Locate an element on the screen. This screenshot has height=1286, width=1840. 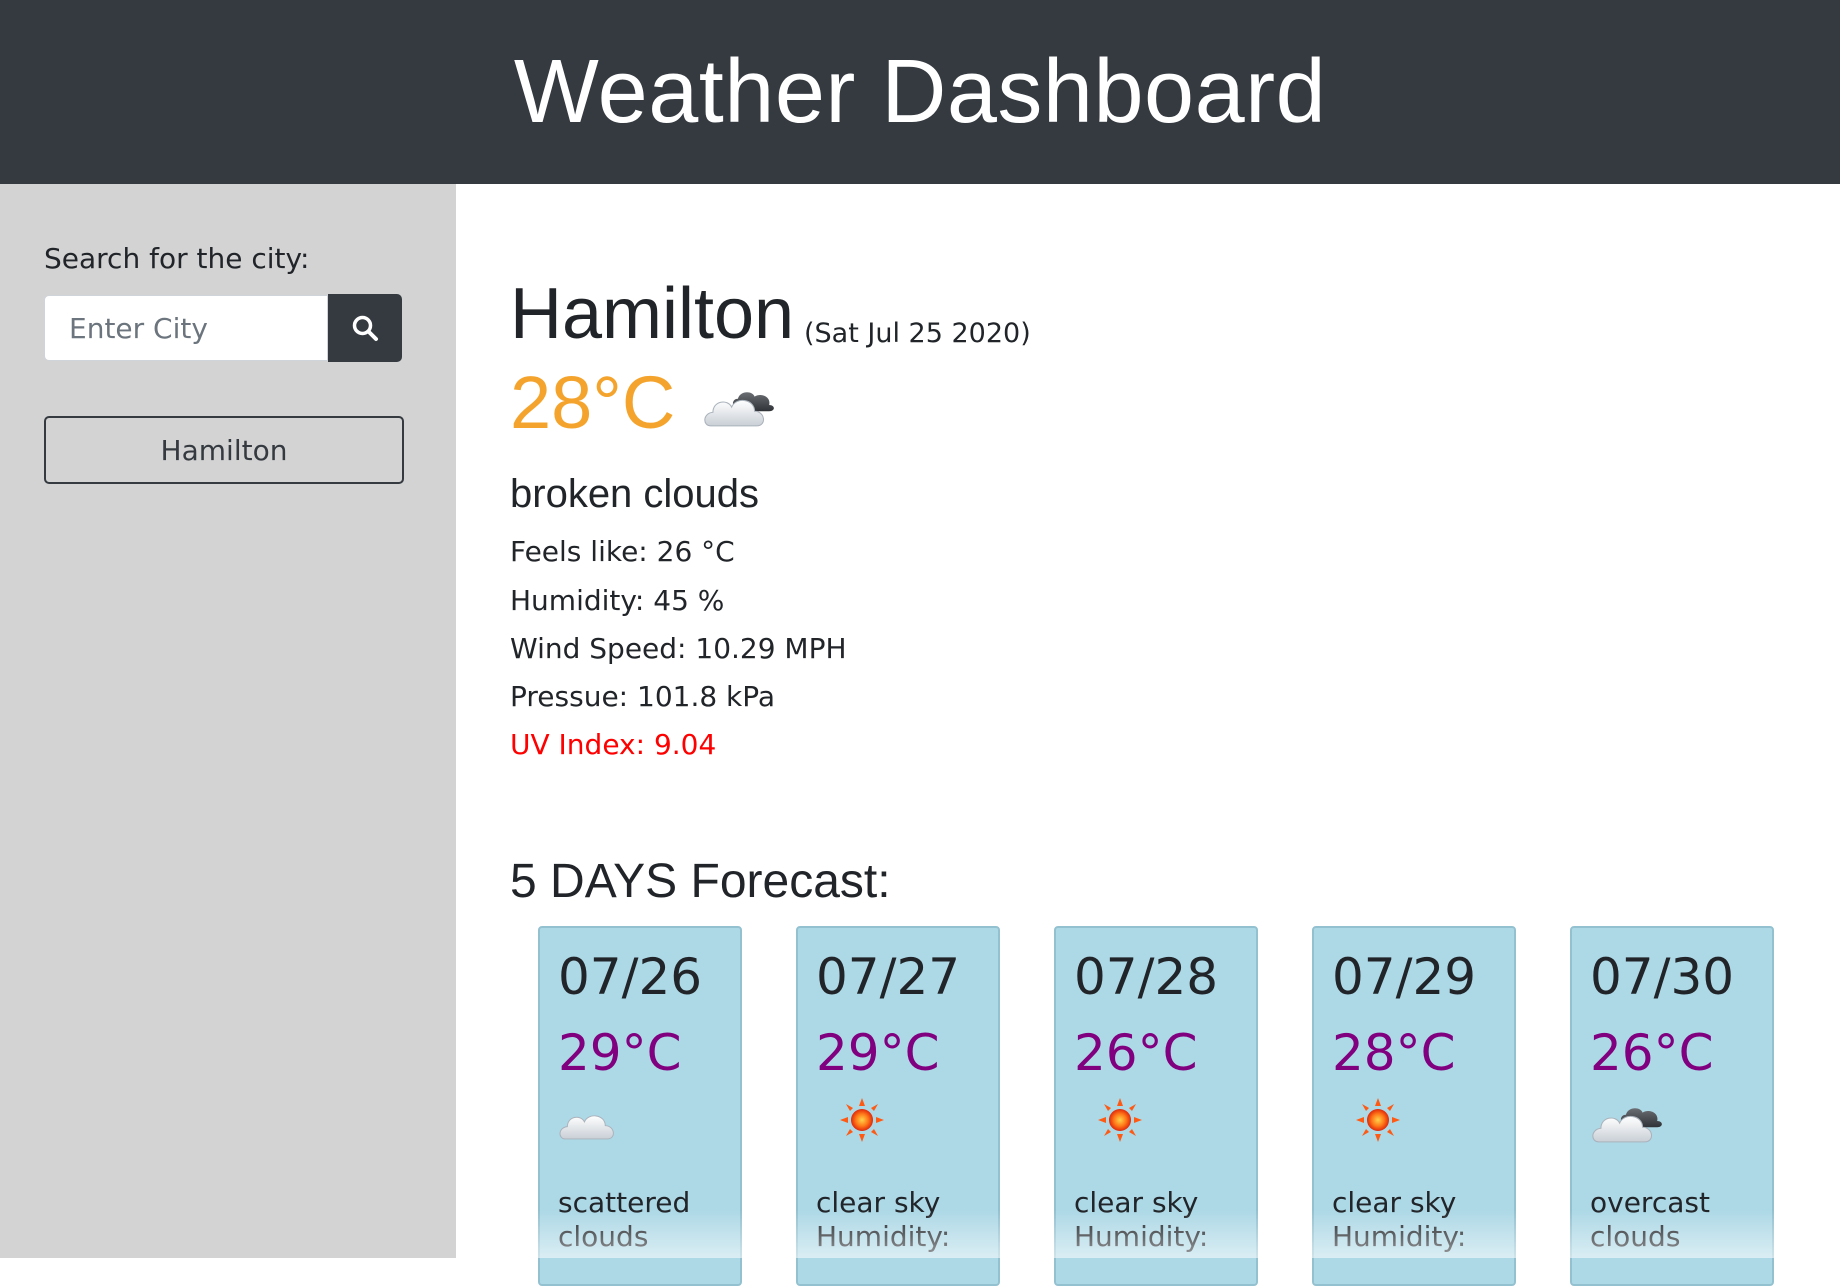
uv-index: UV Index: 9.04 is located at coordinates (613, 744).